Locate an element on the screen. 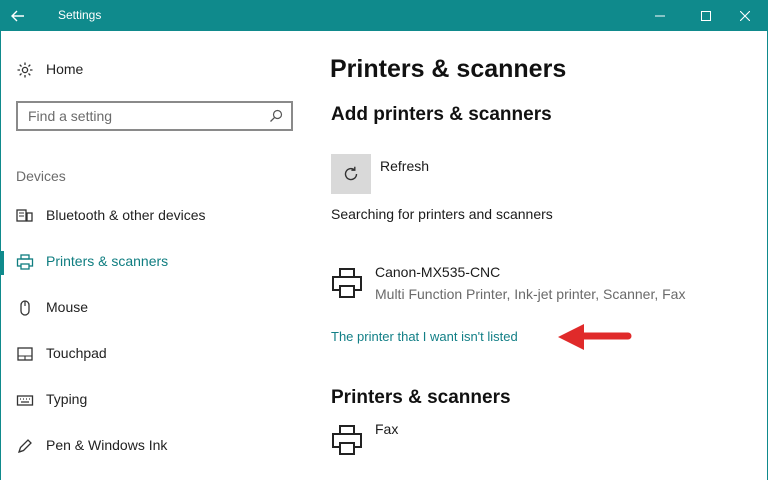 Image resolution: width=768 pixels, height=480 pixels. keyboard-icon is located at coordinates (25, 400).